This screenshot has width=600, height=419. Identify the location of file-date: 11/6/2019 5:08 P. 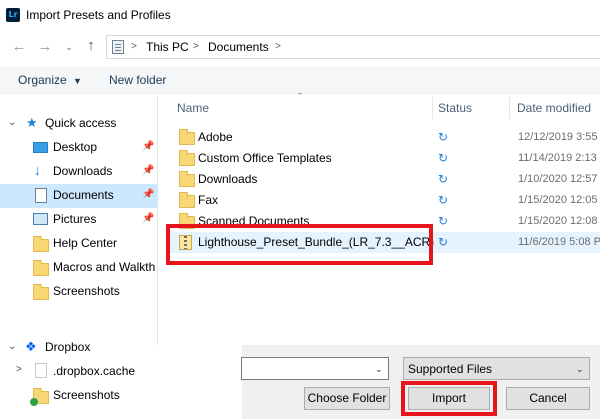
(559, 242).